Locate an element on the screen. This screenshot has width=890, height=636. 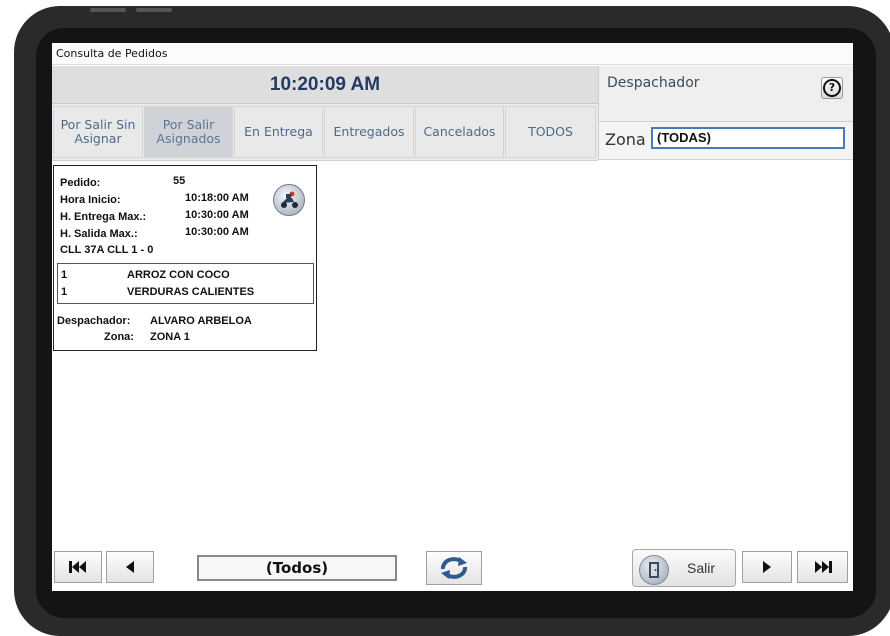
despachador-label: Despachador is located at coordinates (653, 83).